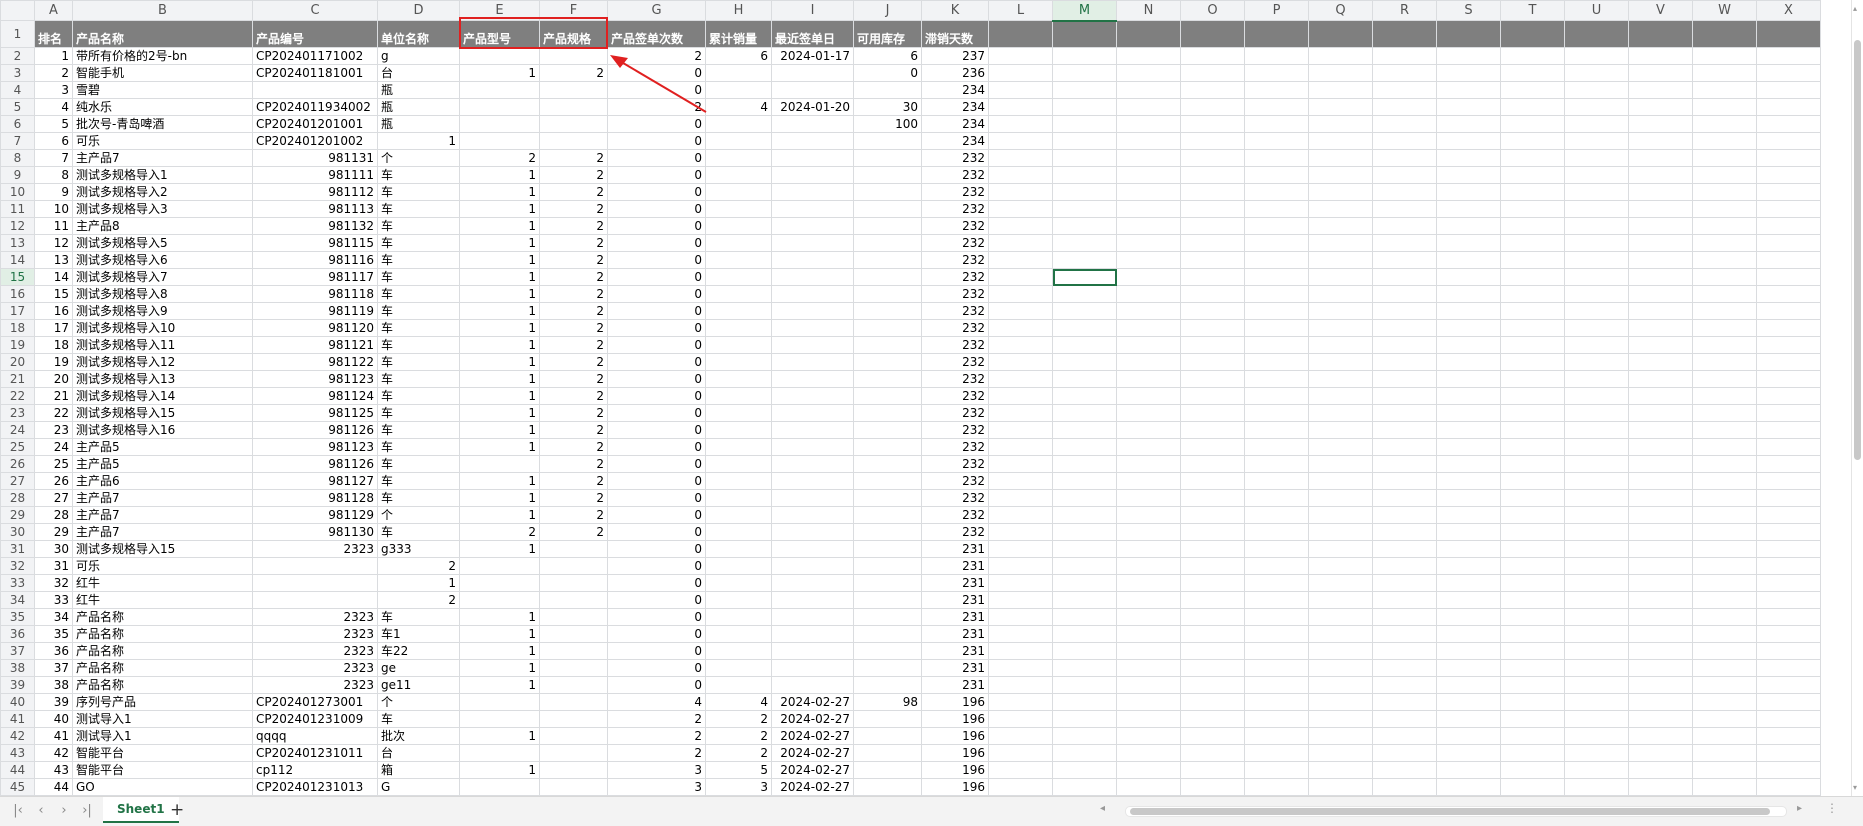  What do you see at coordinates (53, 617) in the screenshot?
I see `table-cell: 34` at bounding box center [53, 617].